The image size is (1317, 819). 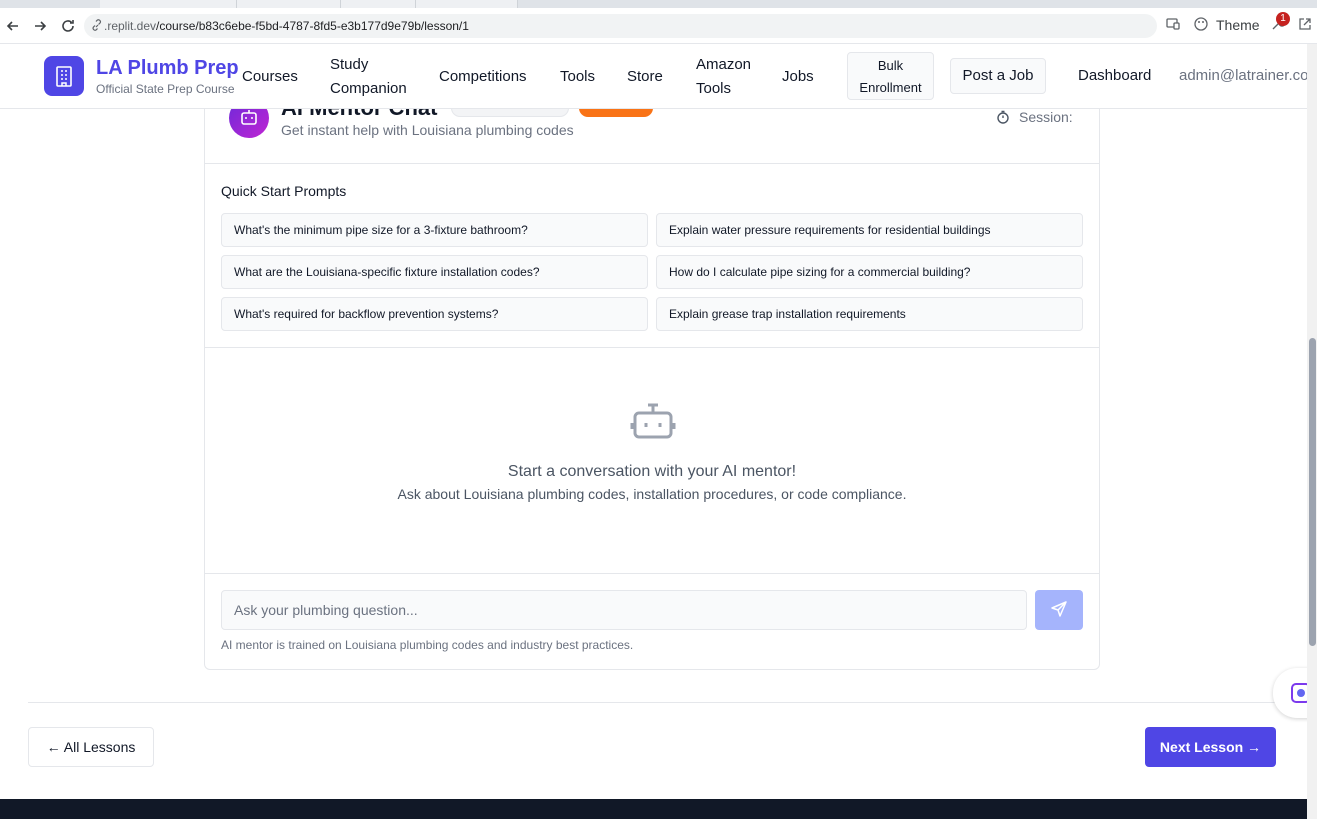 What do you see at coordinates (68, 26) in the screenshot?
I see `reload-icon` at bounding box center [68, 26].